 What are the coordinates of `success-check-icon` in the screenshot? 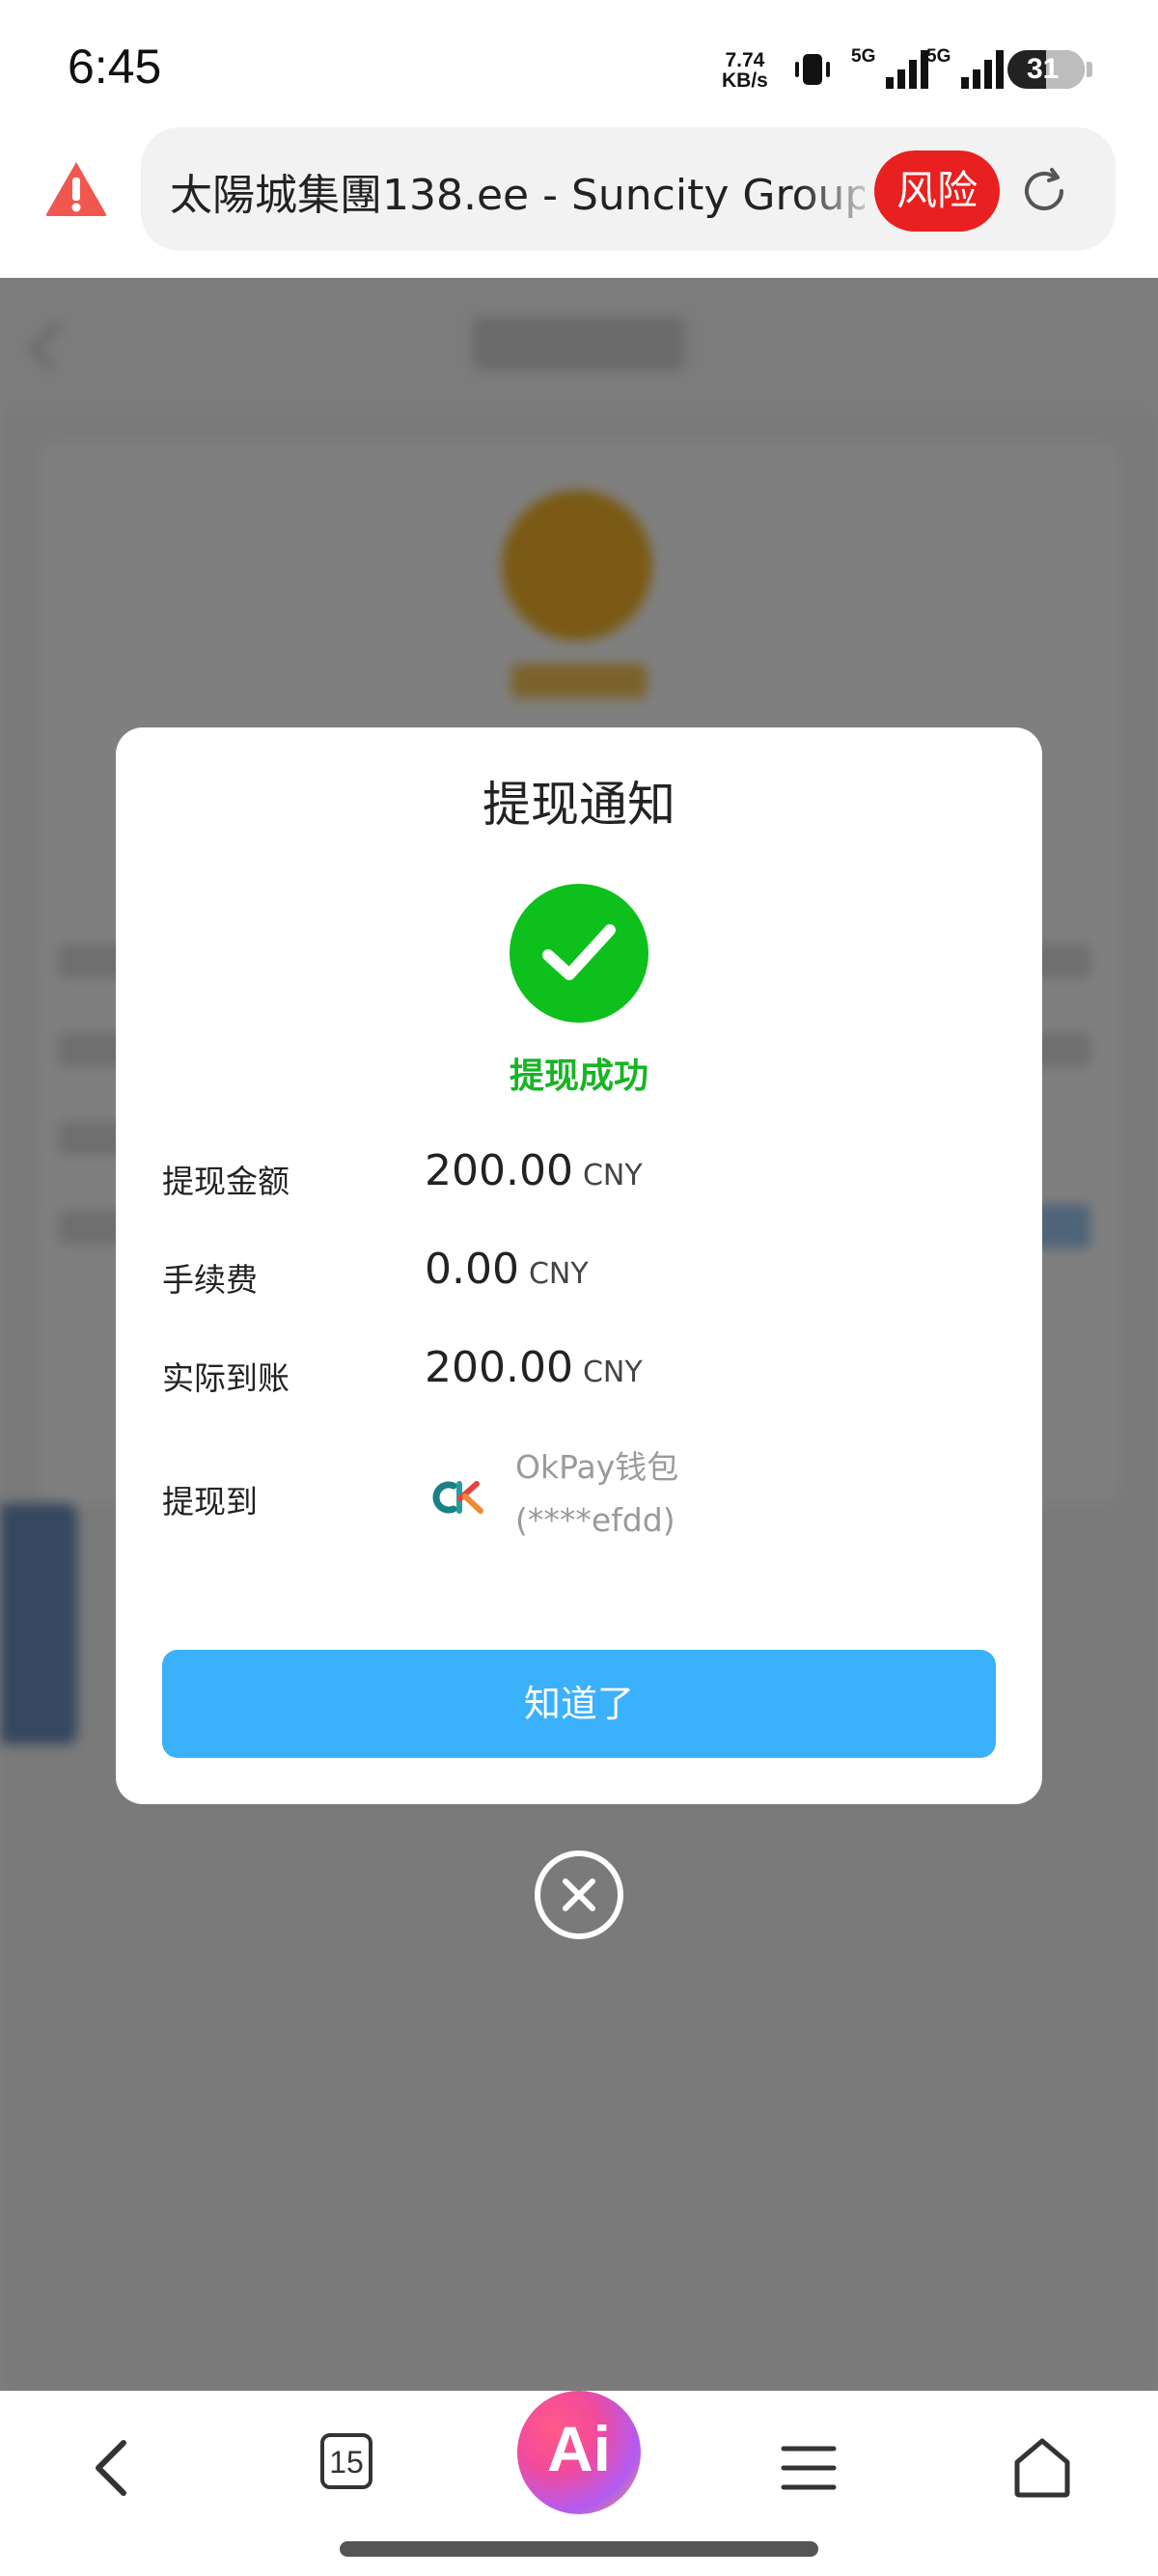 It's located at (579, 954).